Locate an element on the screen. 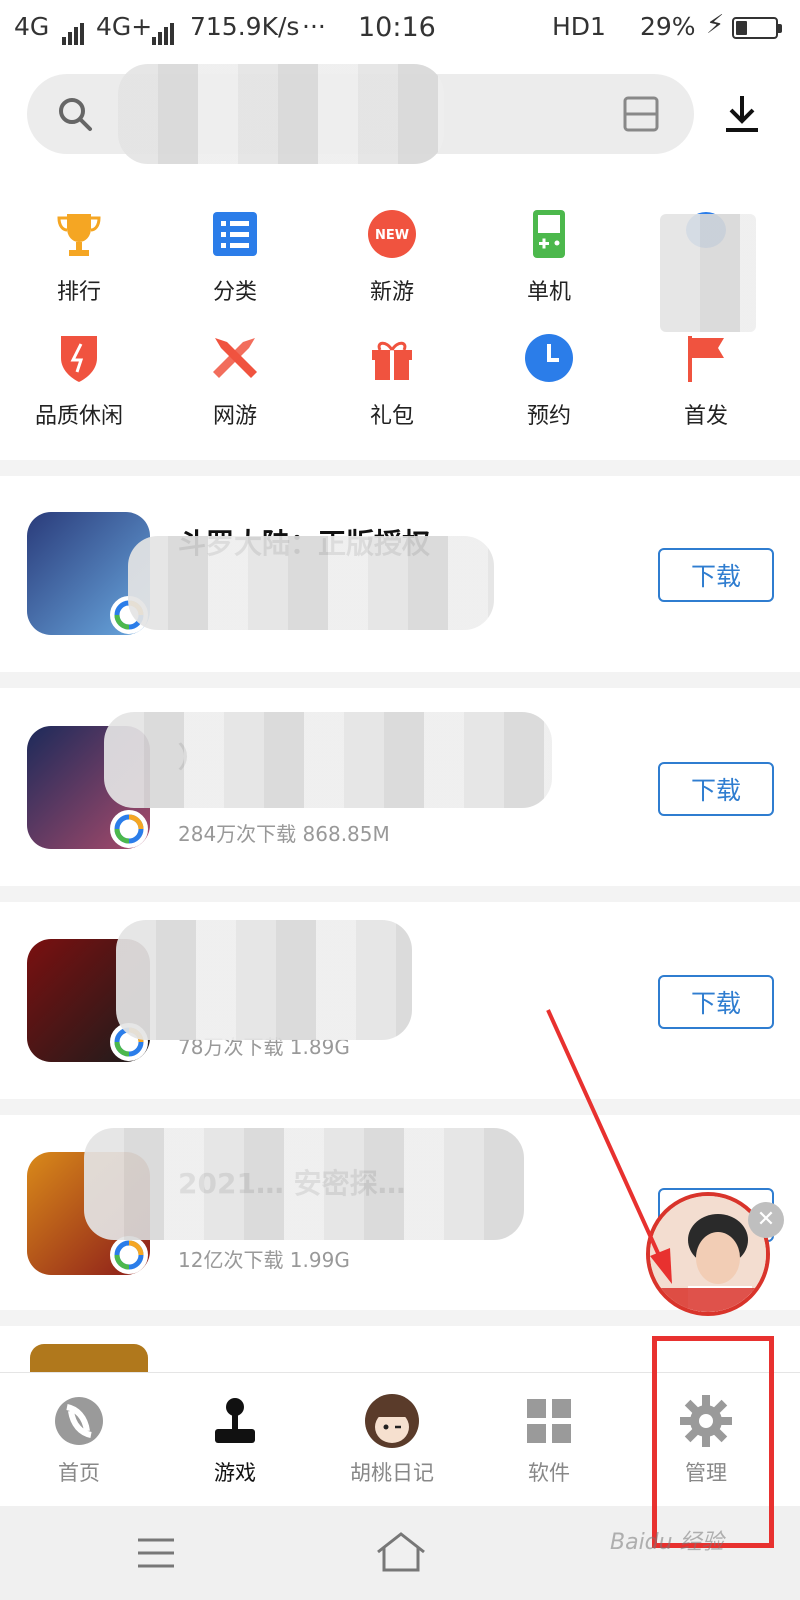  game-meta: 12亿次下载 1.99G is located at coordinates (264, 1260).